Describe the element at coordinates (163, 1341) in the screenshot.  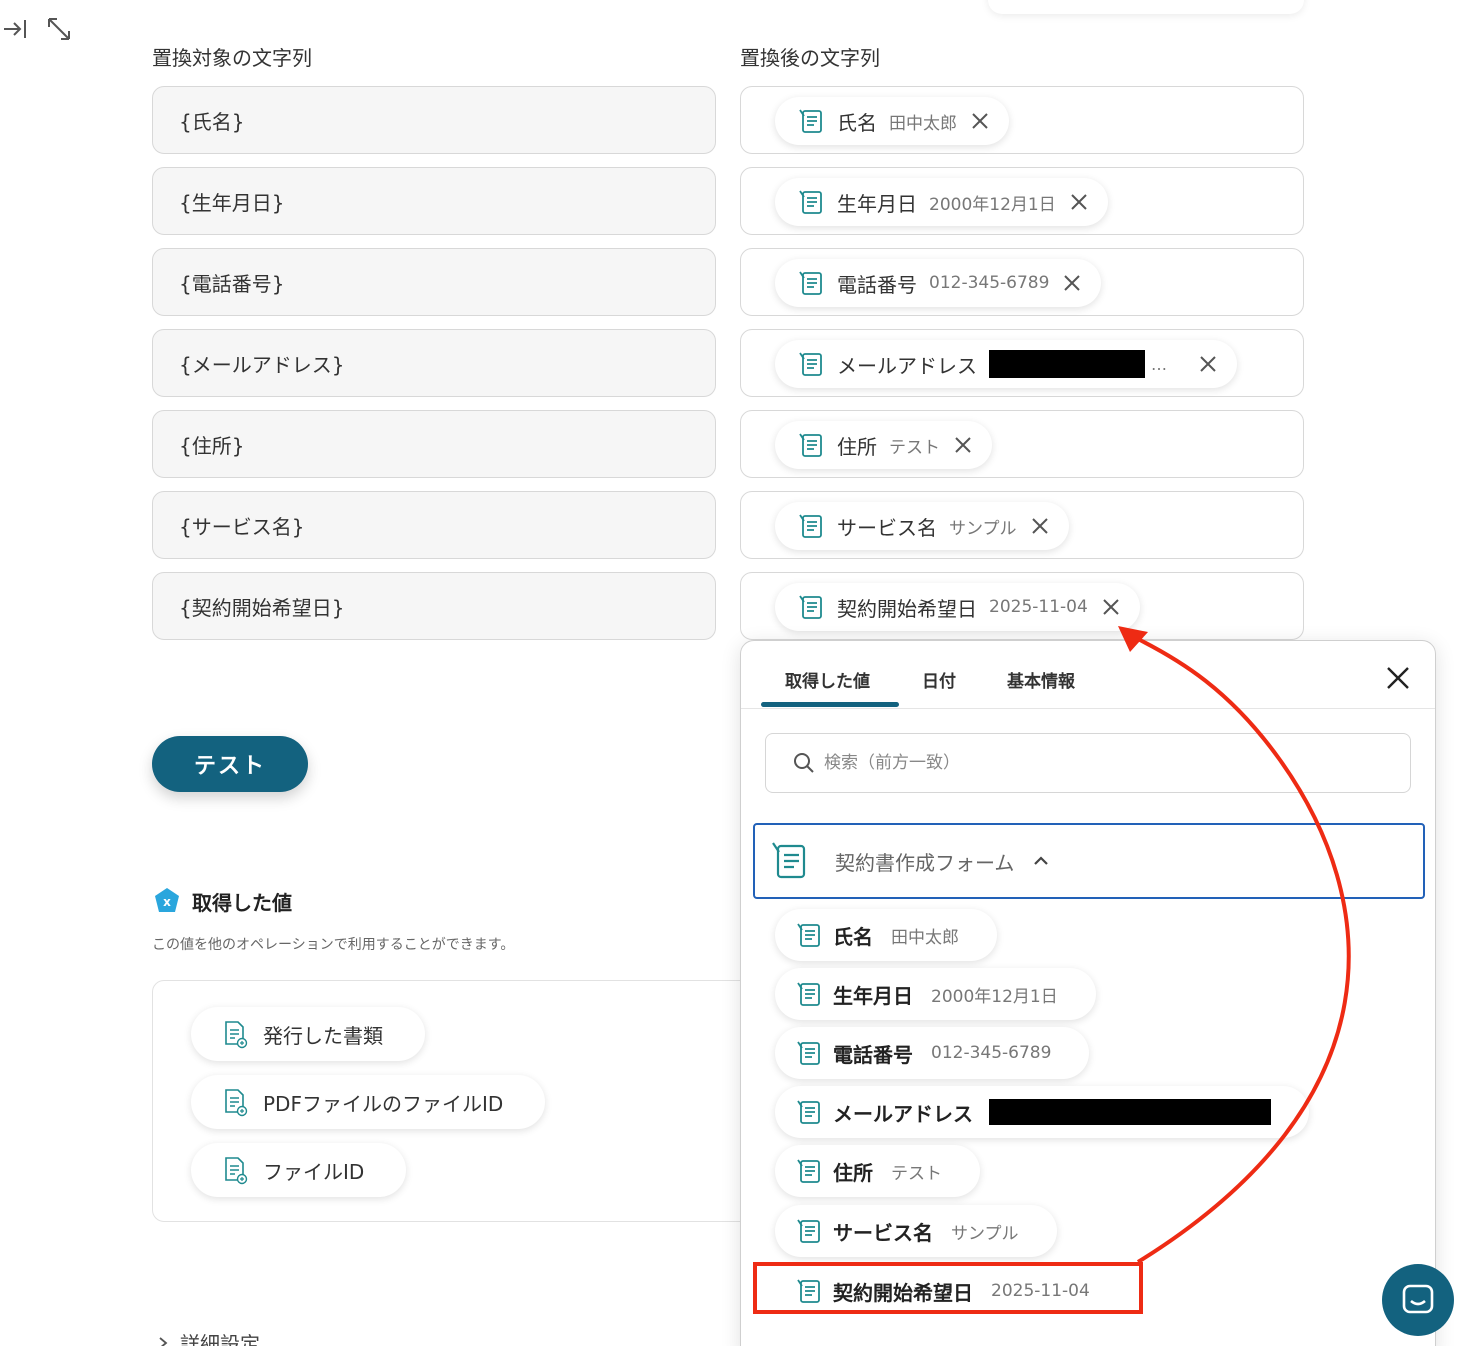
I see `chevron-right-icon` at that location.